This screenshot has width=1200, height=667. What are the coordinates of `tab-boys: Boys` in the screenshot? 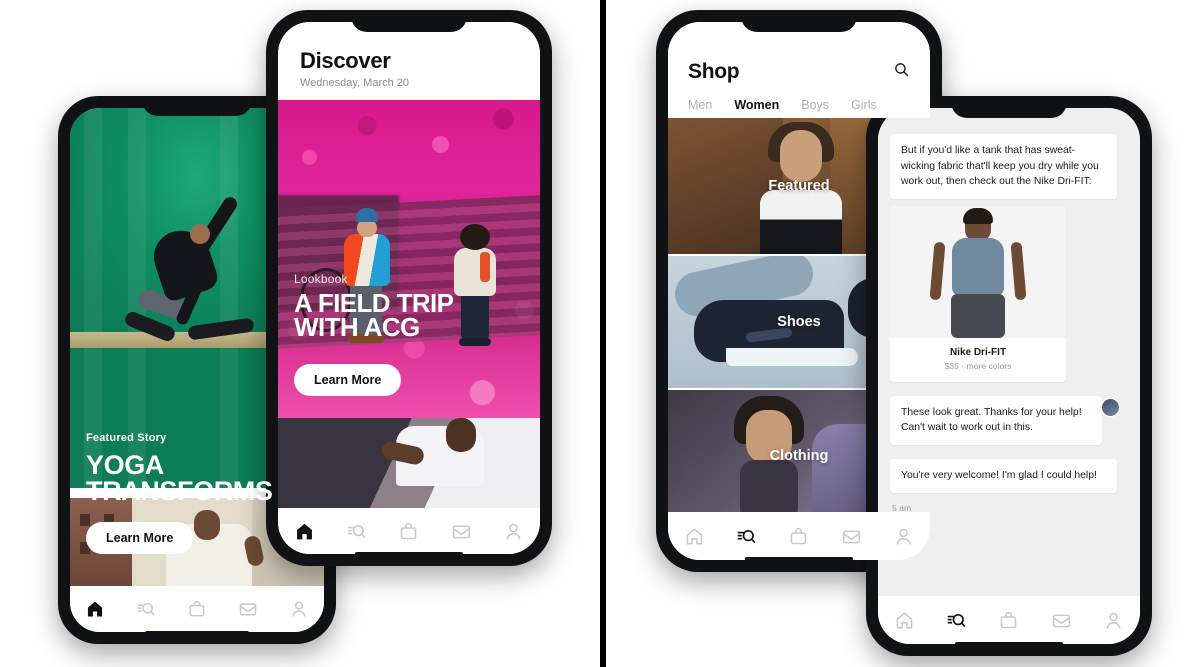 It's located at (815, 105).